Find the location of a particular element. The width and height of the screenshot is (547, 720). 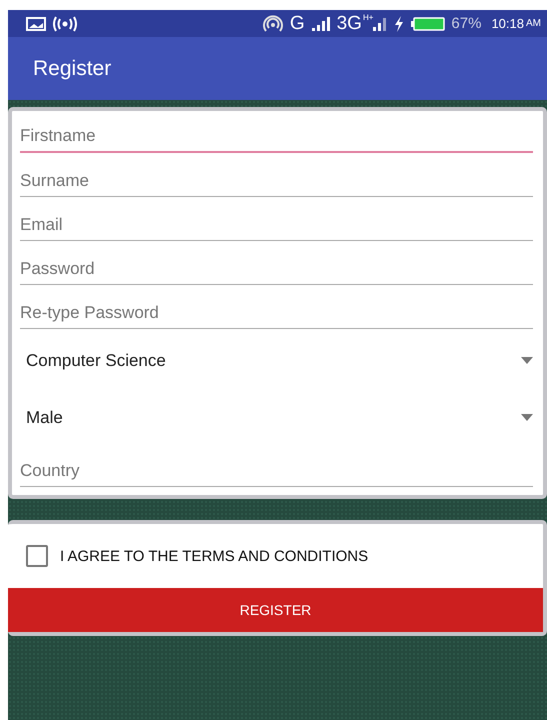

hotspot-icon is located at coordinates (273, 23).